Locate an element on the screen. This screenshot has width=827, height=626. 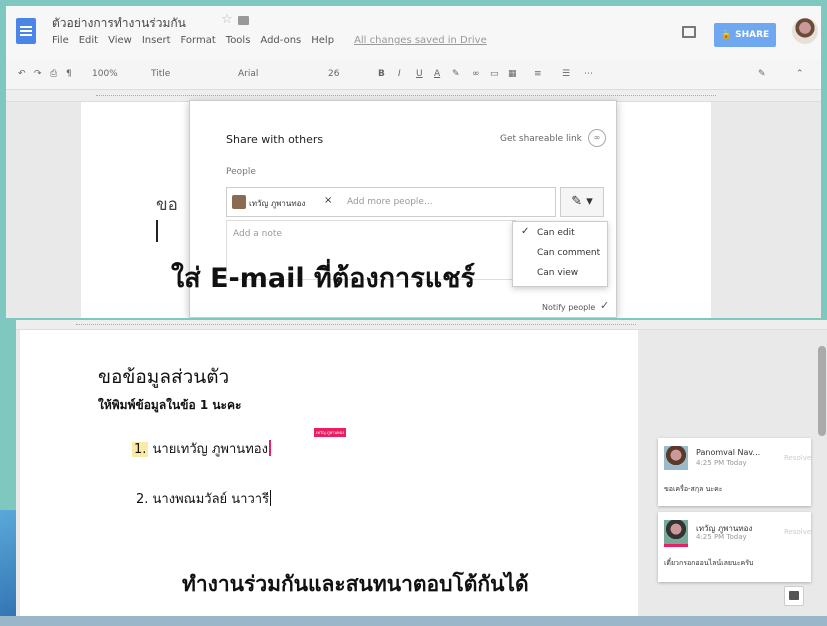
font-size-select: 26 is located at coordinates (333, 74).